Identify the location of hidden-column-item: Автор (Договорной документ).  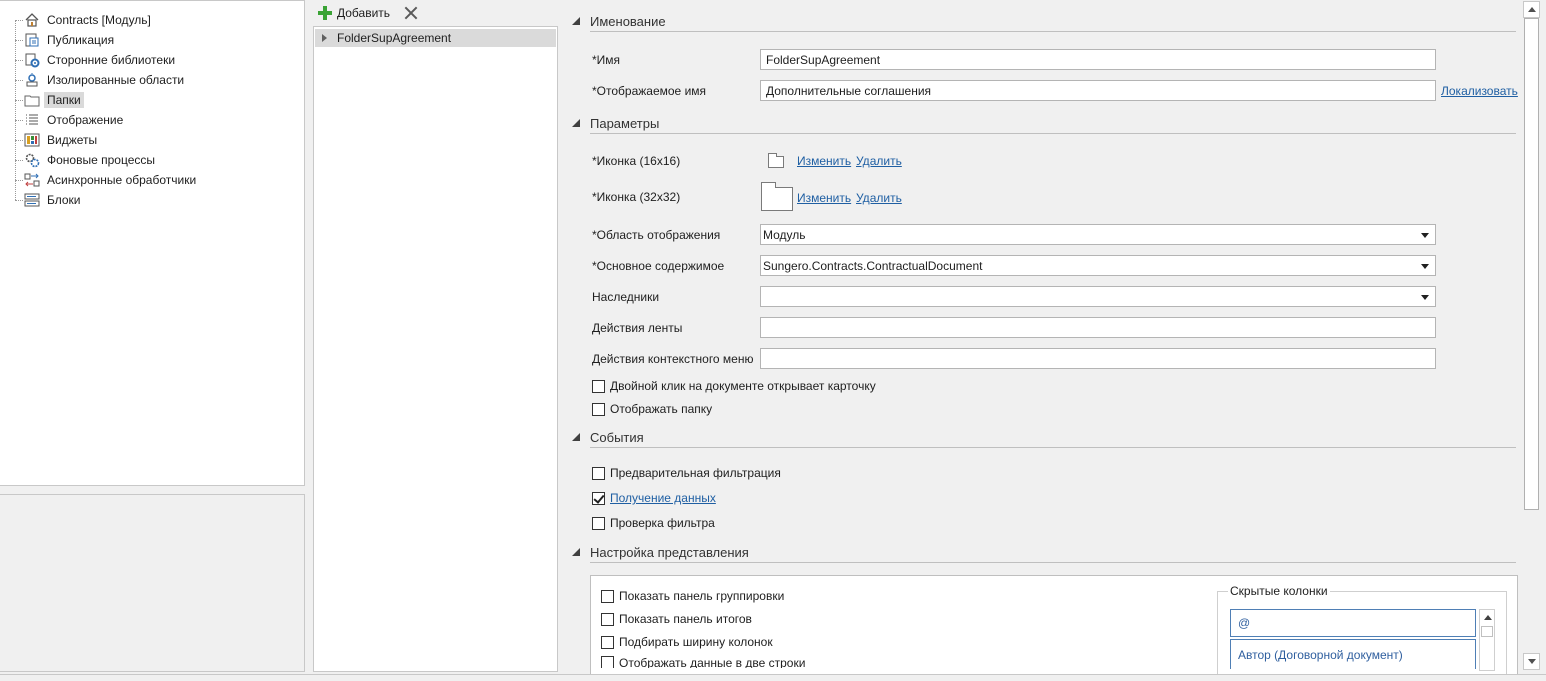
(1353, 654).